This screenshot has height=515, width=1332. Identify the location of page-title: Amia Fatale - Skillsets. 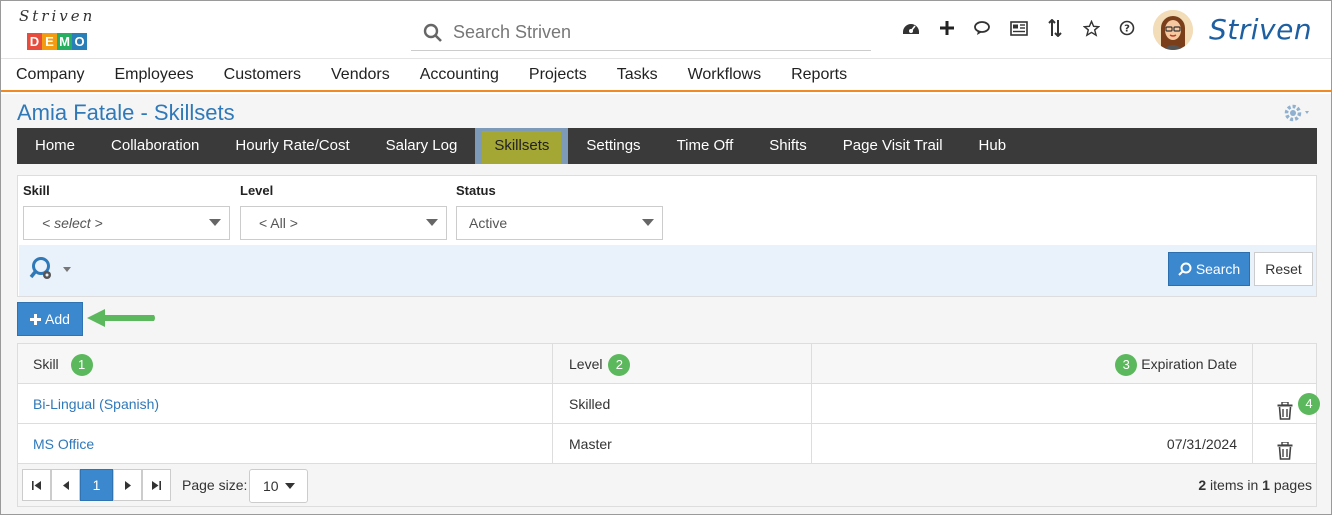
(126, 112).